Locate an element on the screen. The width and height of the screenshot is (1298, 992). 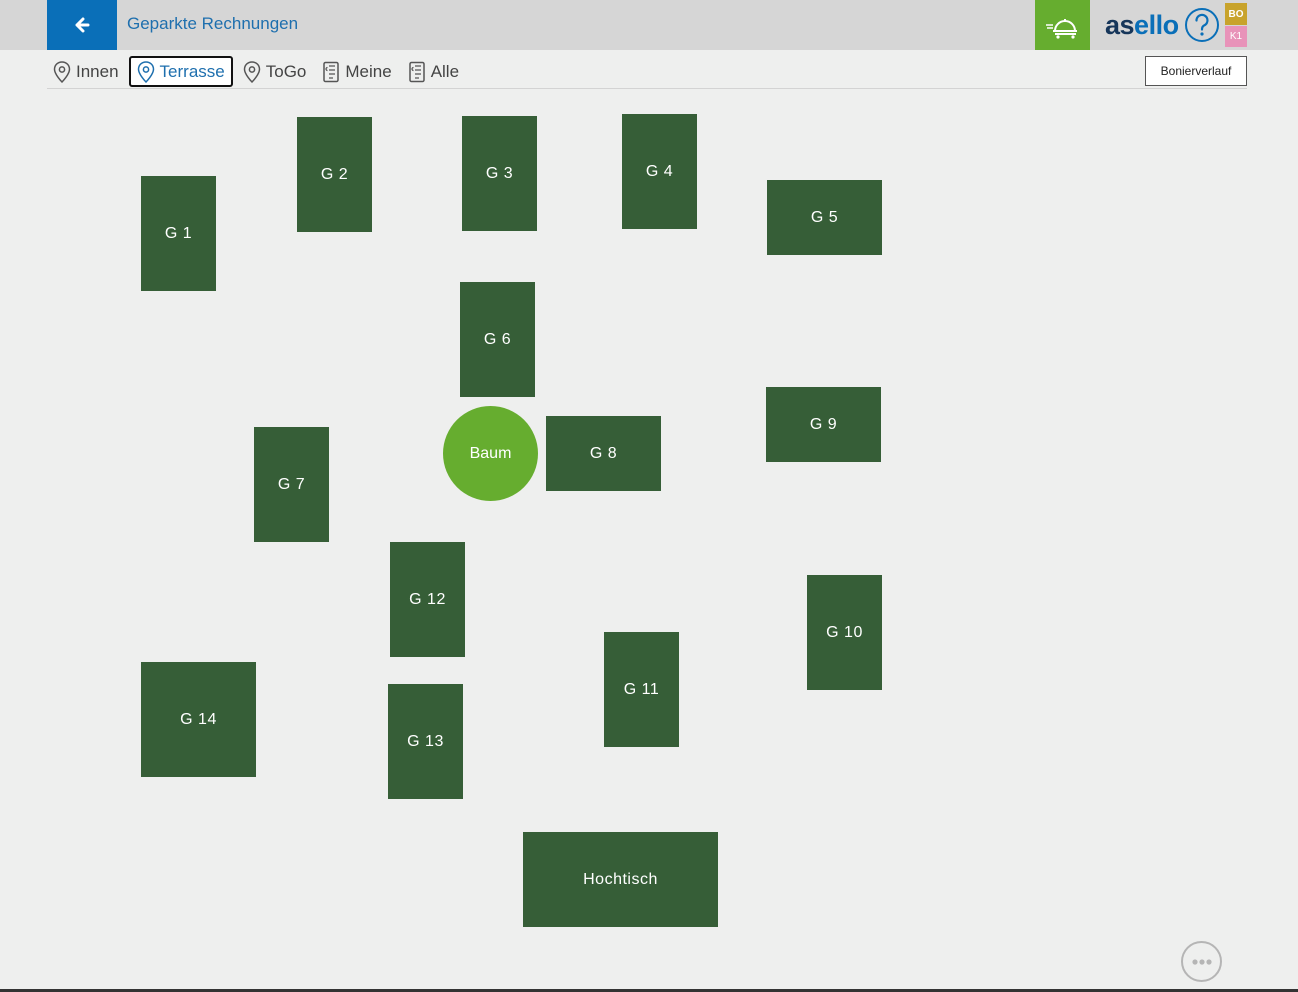
table-hochtisch: Hochtisch is located at coordinates (620, 879).